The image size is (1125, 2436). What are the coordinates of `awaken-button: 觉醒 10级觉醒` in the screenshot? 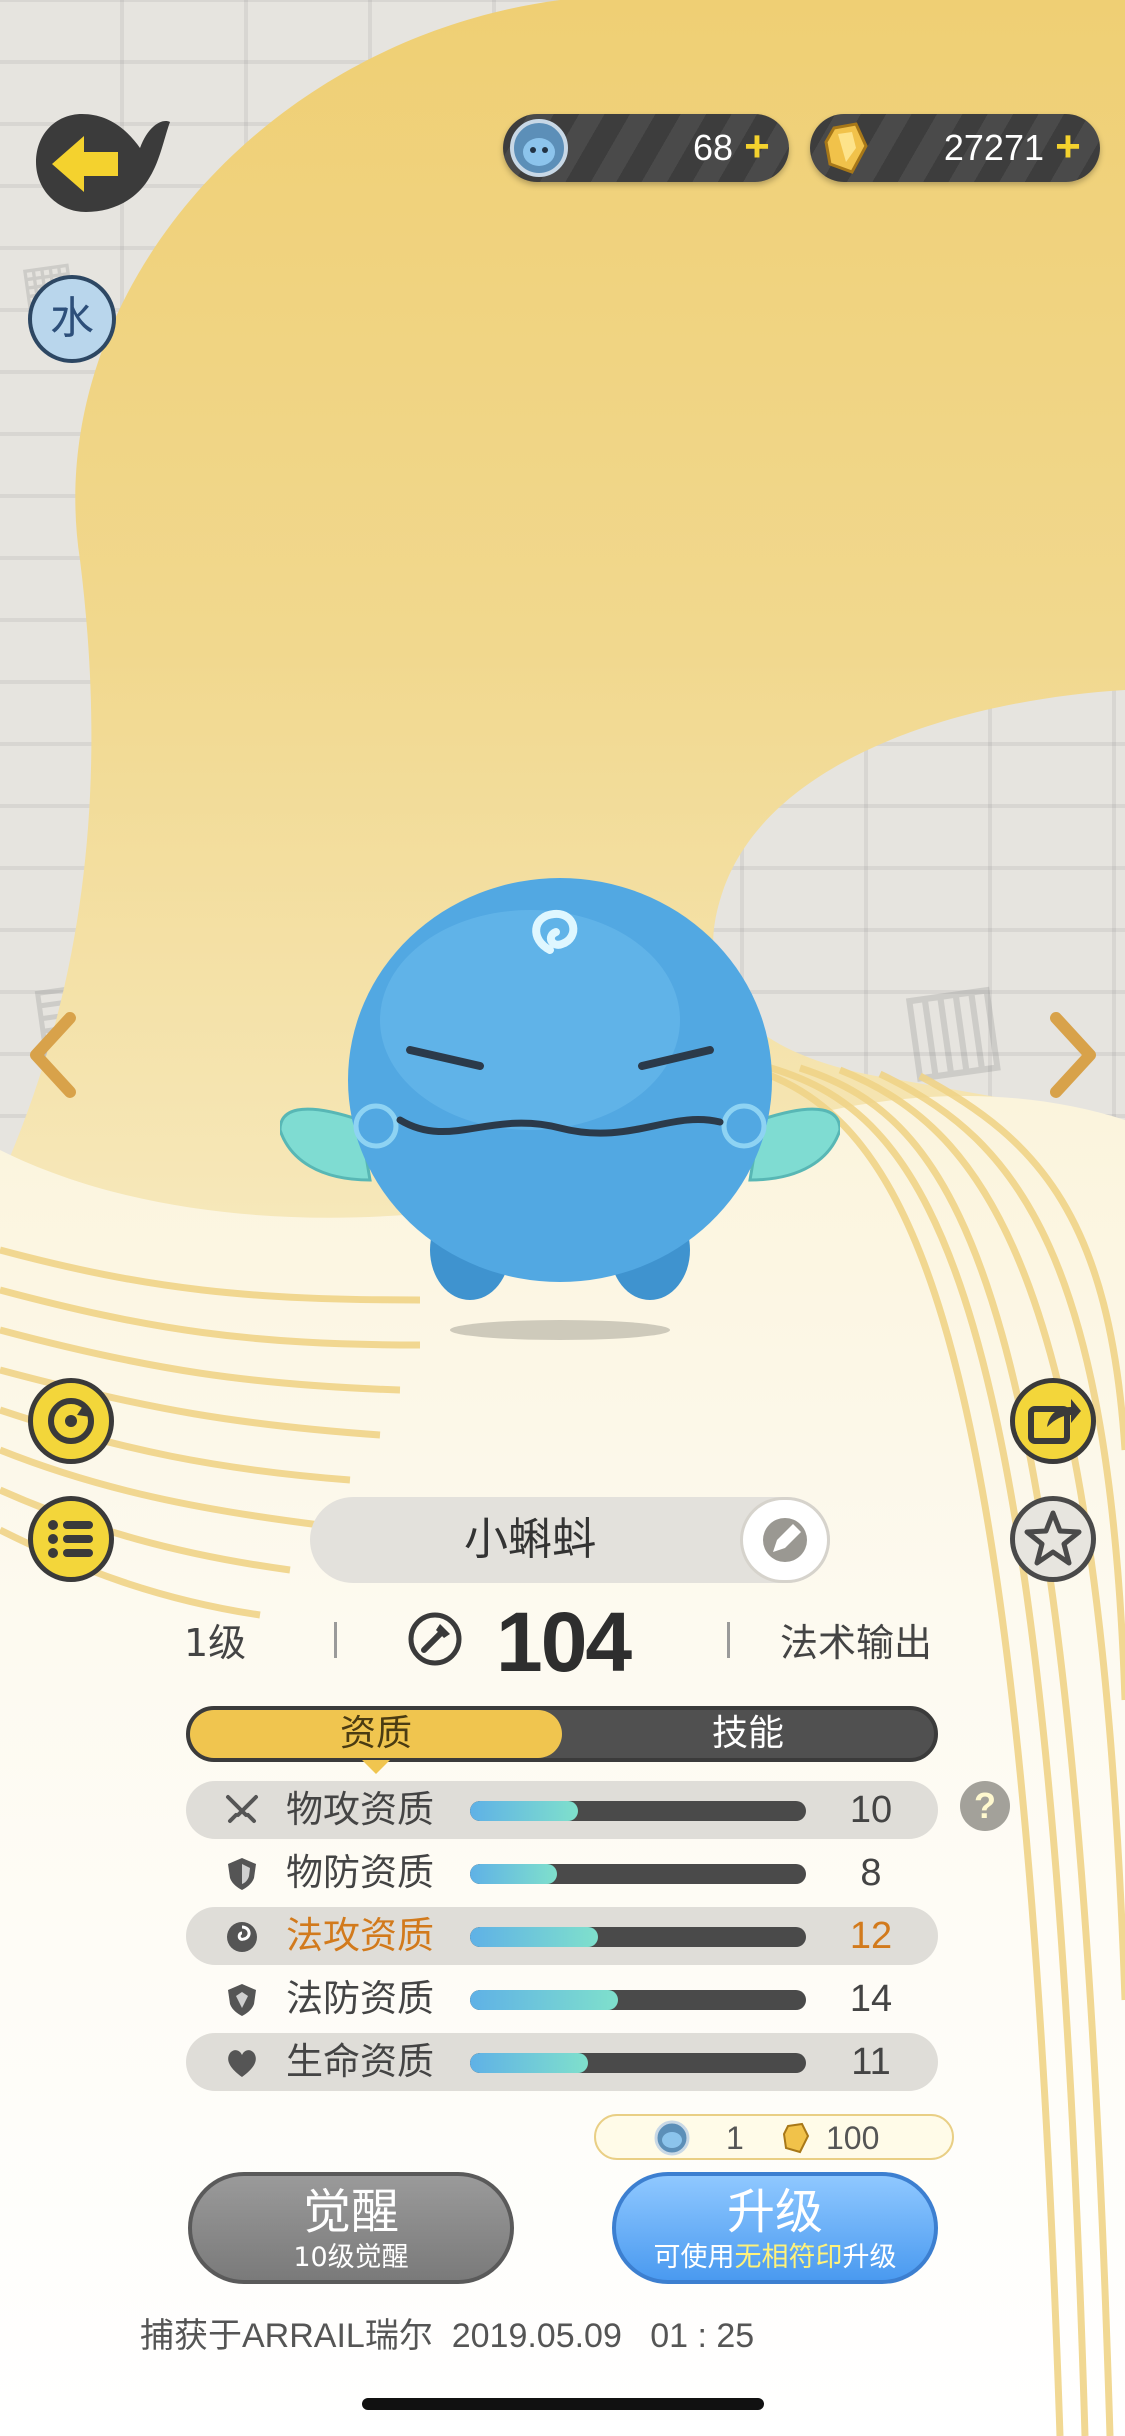 It's located at (351, 2228).